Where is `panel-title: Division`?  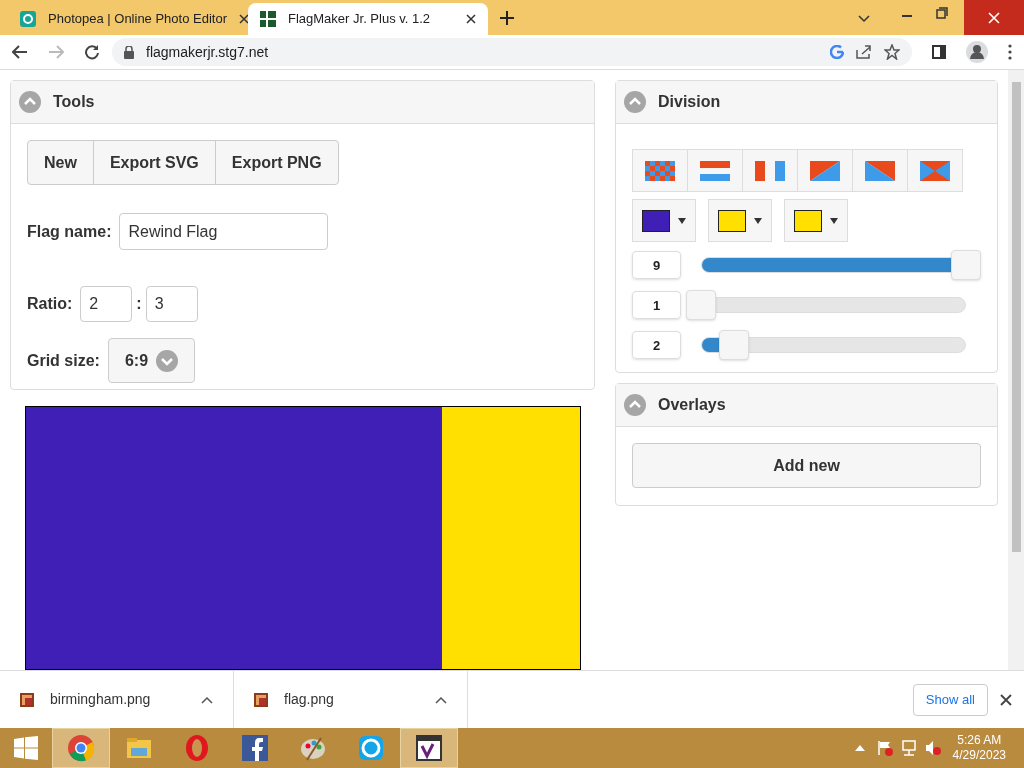 panel-title: Division is located at coordinates (689, 102).